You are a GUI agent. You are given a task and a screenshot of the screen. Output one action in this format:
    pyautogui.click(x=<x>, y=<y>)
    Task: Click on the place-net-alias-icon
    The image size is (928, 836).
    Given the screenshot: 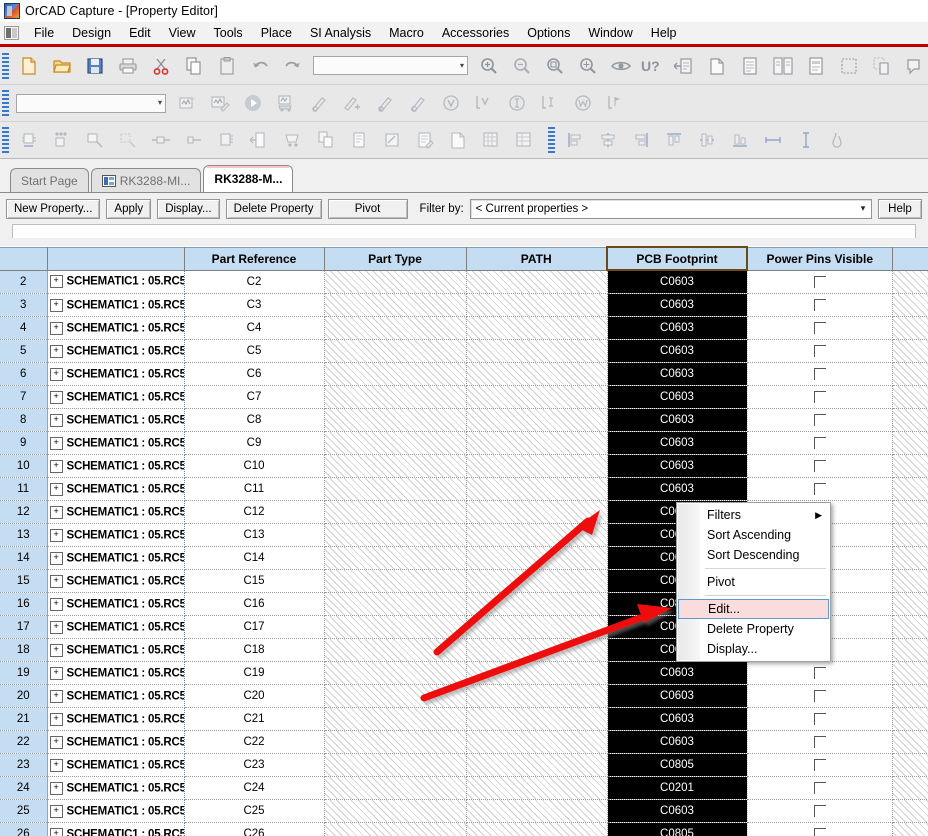 What is the action you would take?
    pyautogui.click(x=127, y=140)
    